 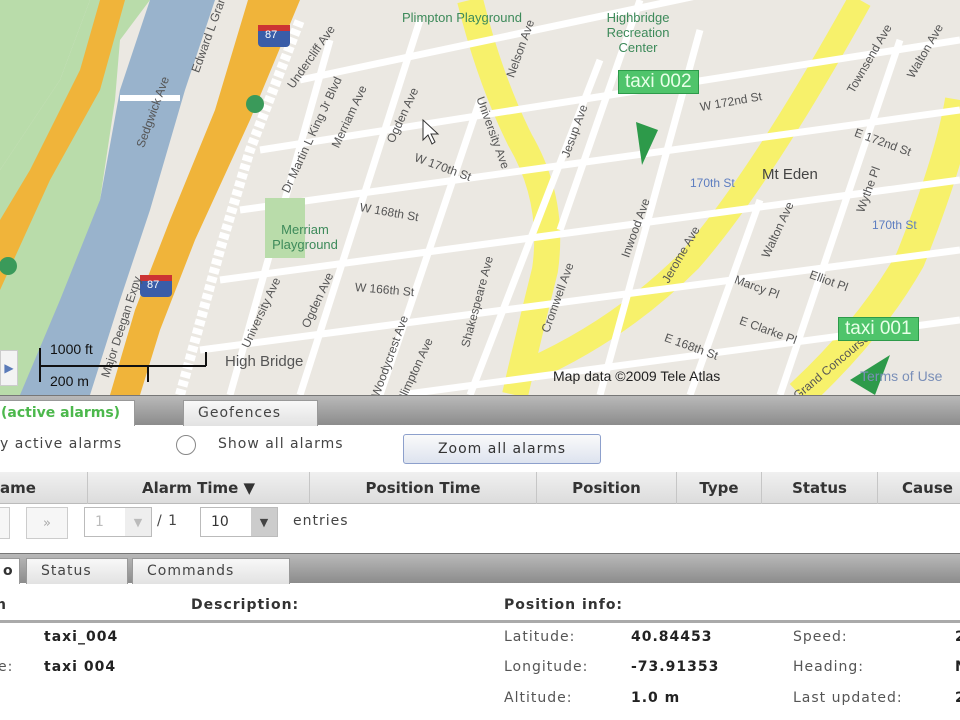 What do you see at coordinates (658, 82) in the screenshot?
I see `taxi-marker-label: taxi 002` at bounding box center [658, 82].